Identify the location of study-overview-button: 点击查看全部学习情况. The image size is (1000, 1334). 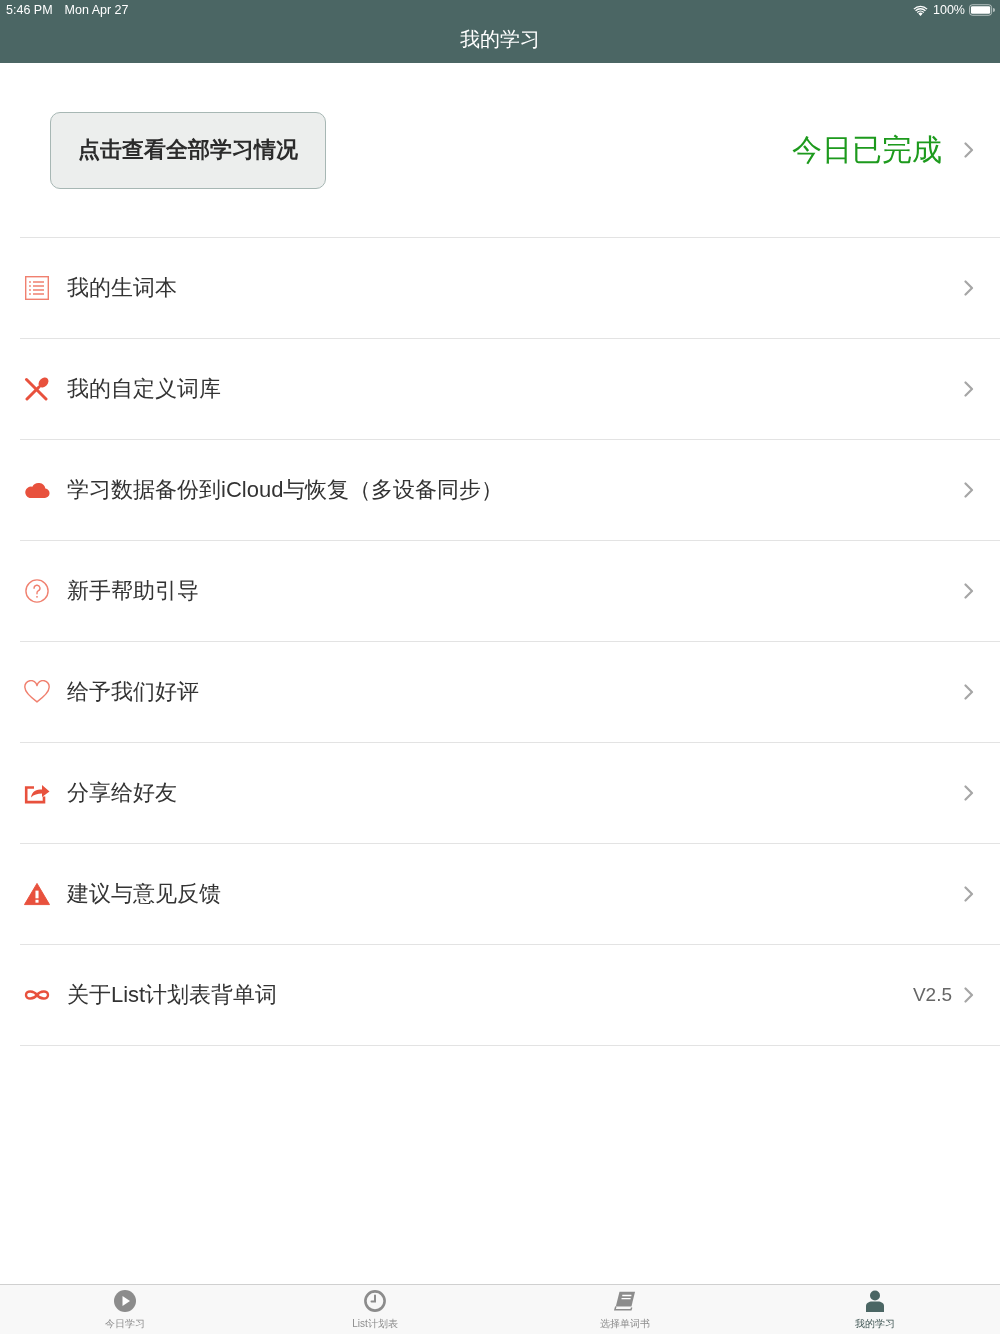
(188, 150).